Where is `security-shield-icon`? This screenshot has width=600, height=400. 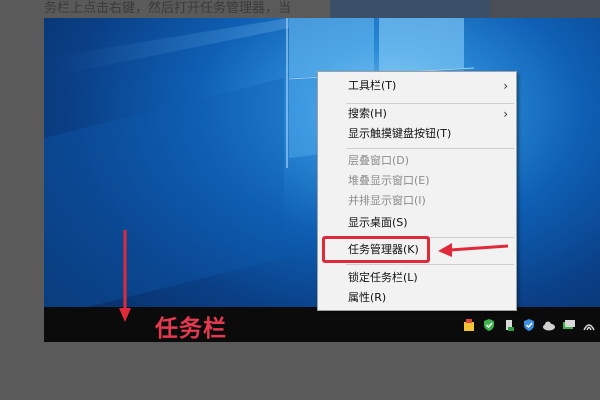 security-shield-icon is located at coordinates (529, 325).